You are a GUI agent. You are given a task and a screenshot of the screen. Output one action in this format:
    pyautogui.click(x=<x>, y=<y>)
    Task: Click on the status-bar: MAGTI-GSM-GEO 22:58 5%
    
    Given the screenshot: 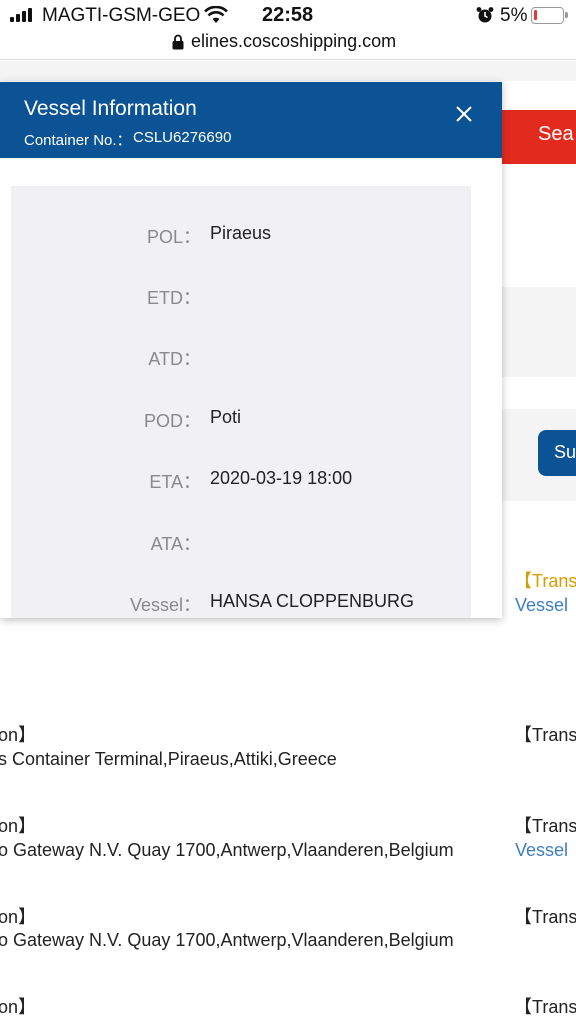 What is the action you would take?
    pyautogui.click(x=288, y=15)
    